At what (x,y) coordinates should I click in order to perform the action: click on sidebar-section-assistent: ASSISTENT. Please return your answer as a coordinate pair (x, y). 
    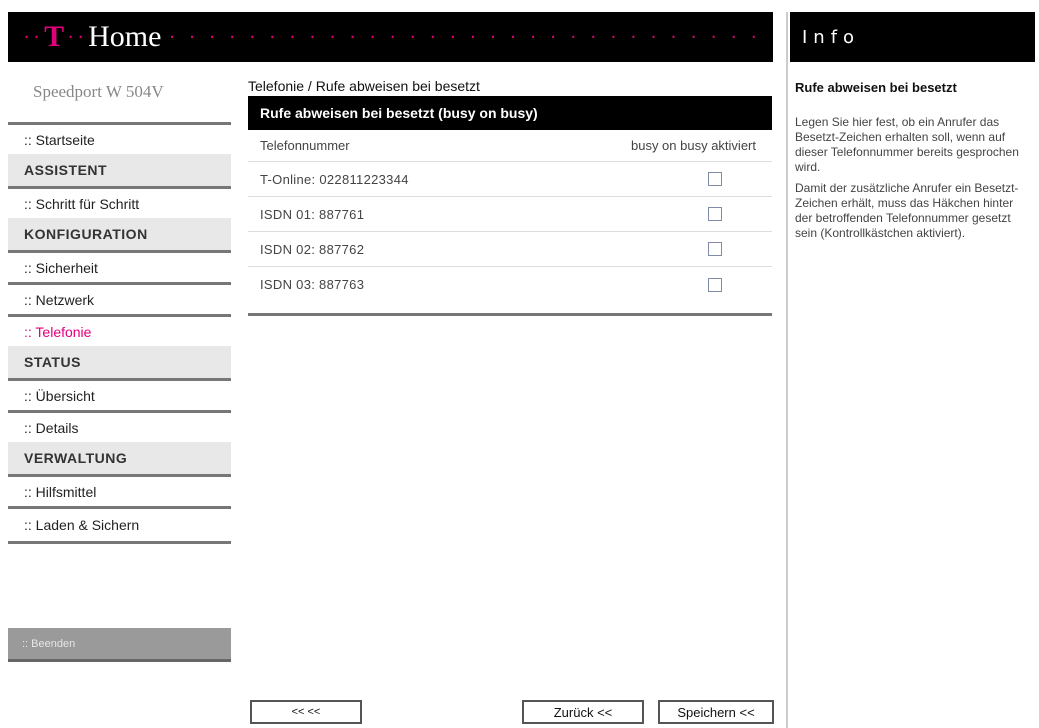
    Looking at the image, I should click on (119, 170).